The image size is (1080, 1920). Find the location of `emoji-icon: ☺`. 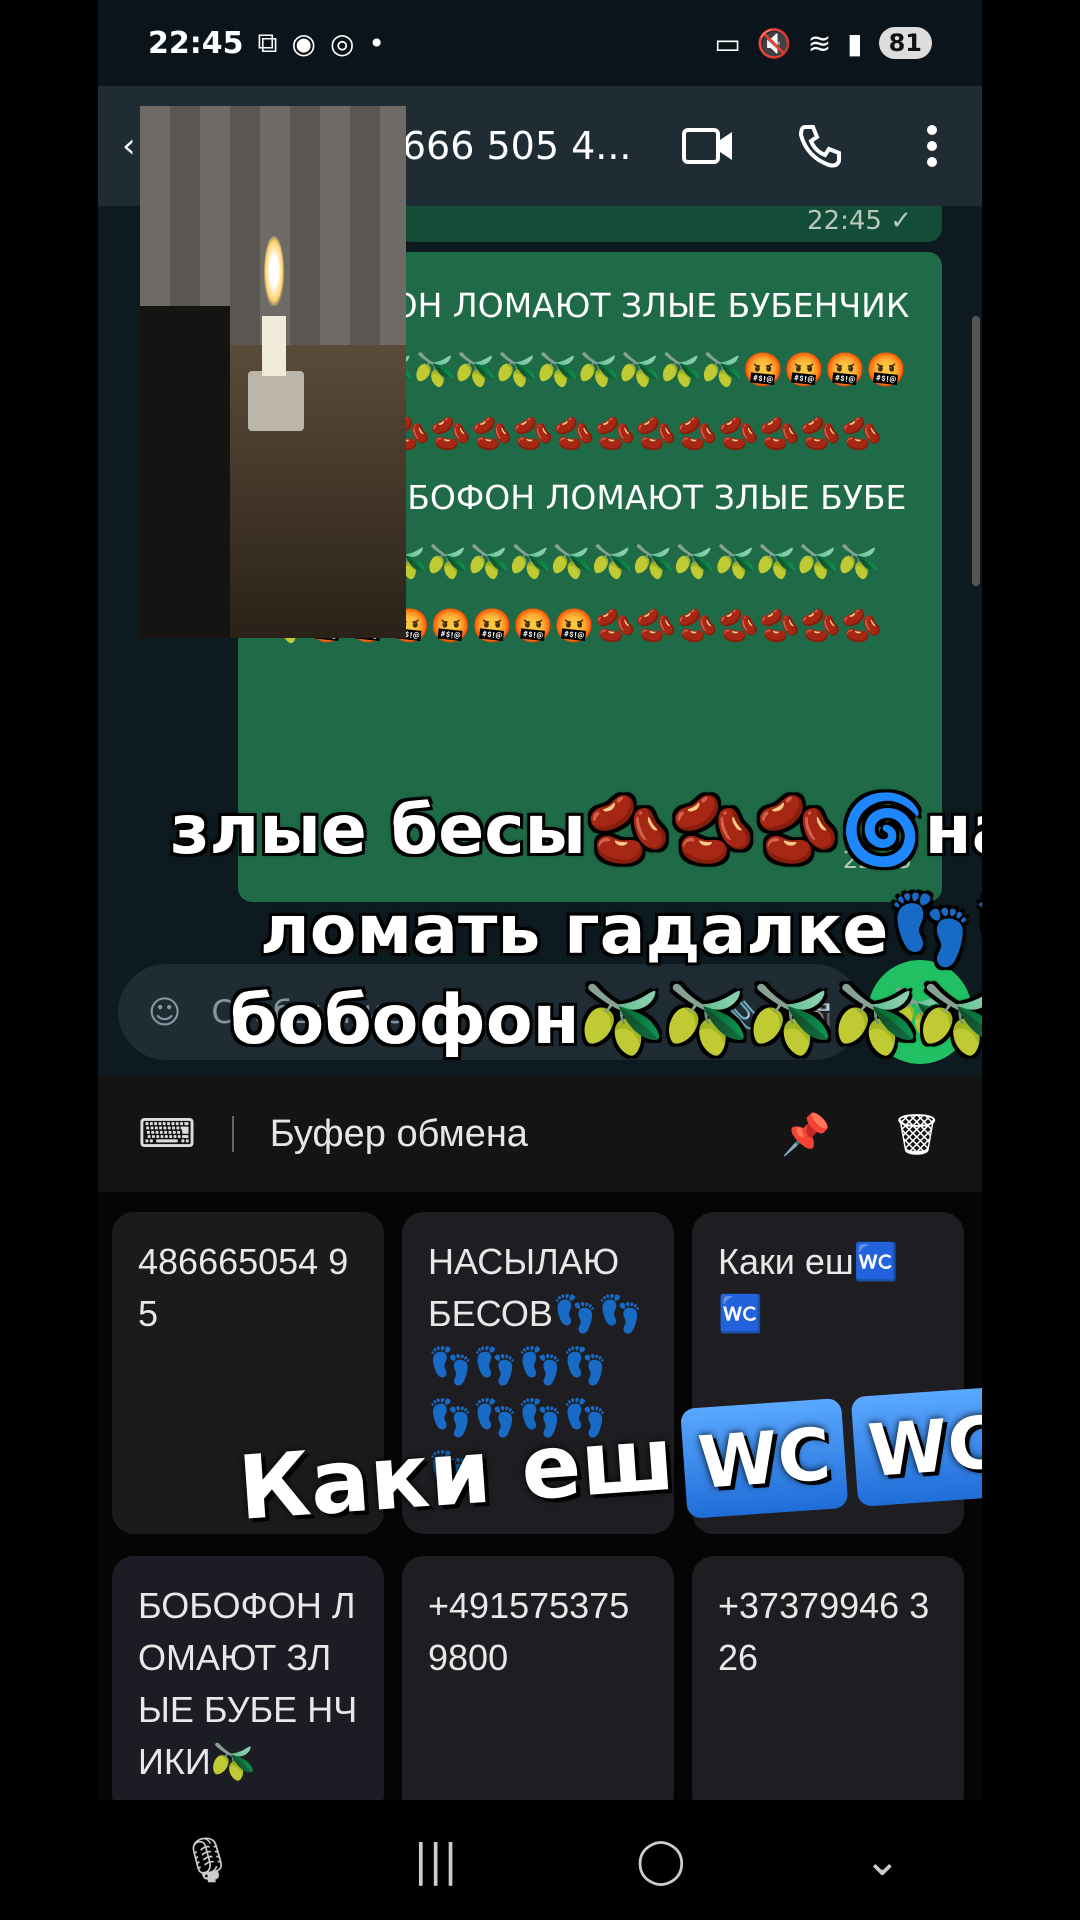

emoji-icon: ☺ is located at coordinates (164, 1012).